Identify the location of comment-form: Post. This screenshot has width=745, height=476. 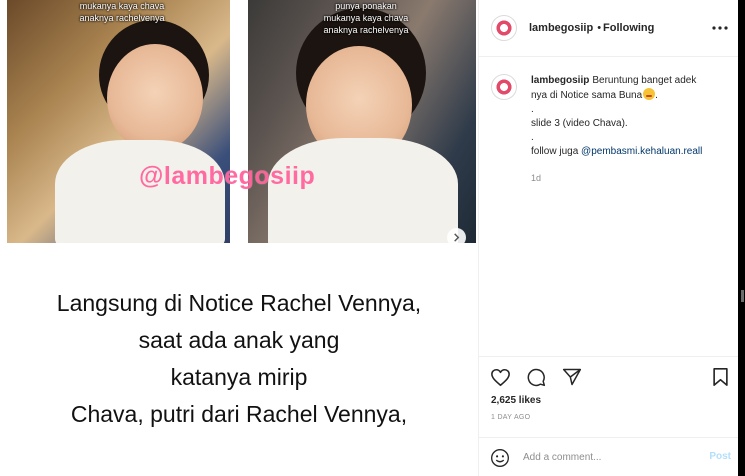
(609, 456).